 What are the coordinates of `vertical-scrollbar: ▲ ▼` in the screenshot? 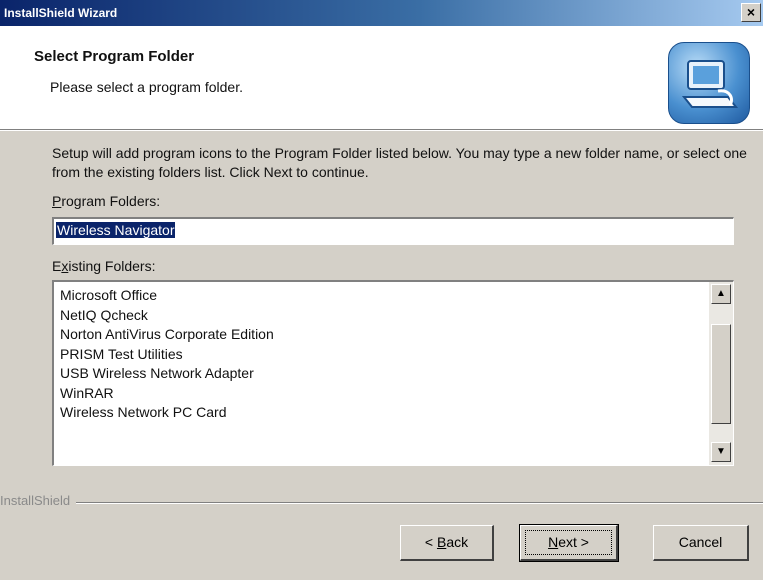 It's located at (721, 373).